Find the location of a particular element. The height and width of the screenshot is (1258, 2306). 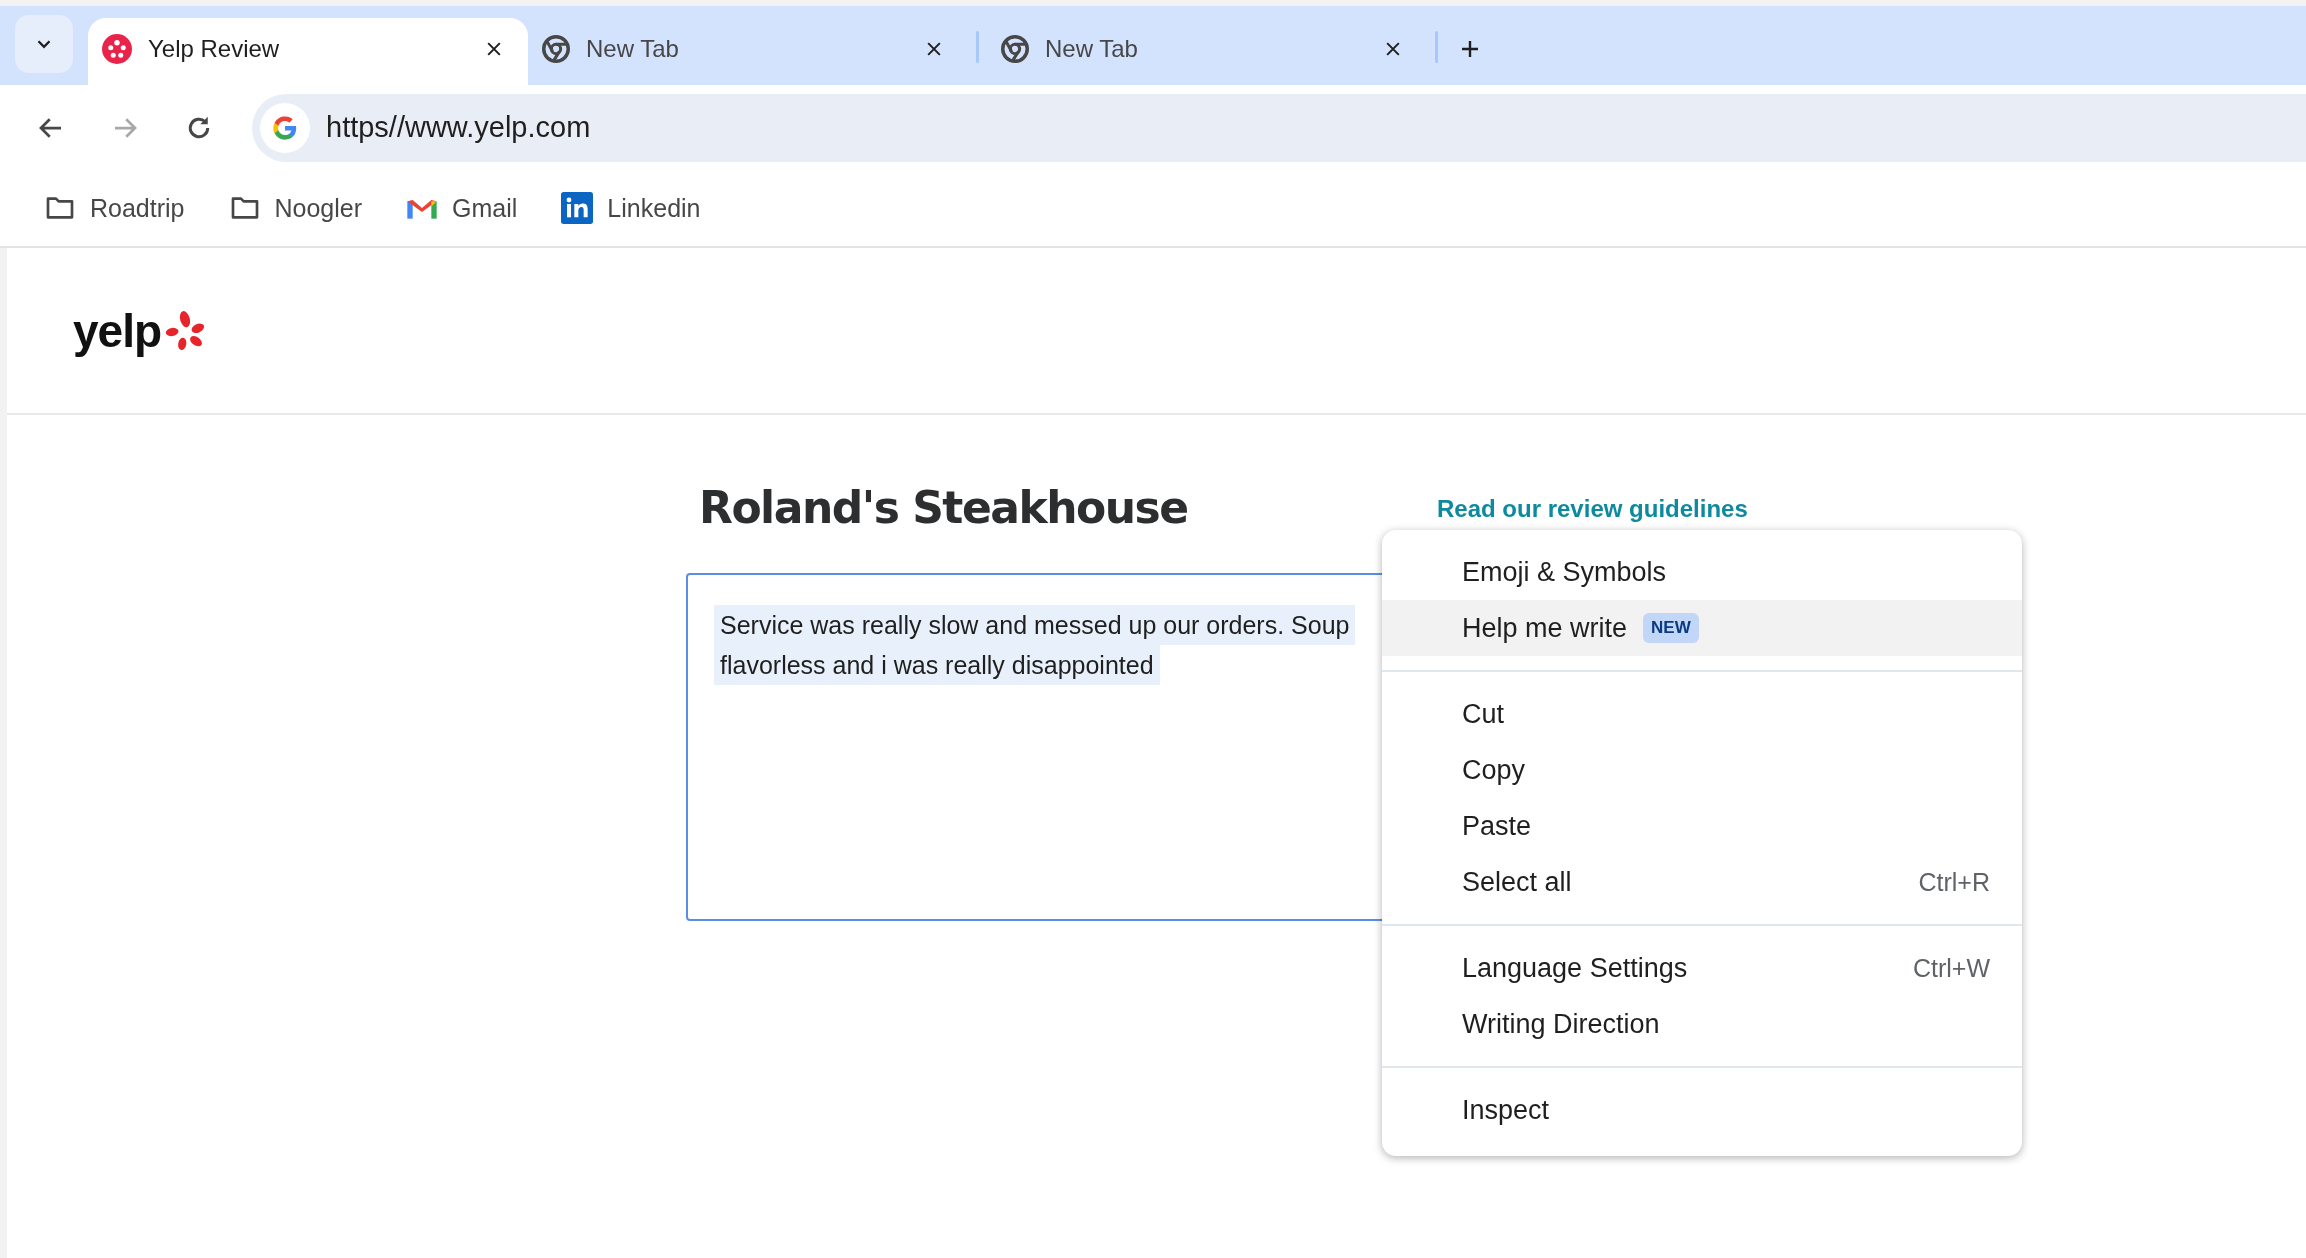

menu-item: Language Settings Ctrl+W is located at coordinates (1702, 968).